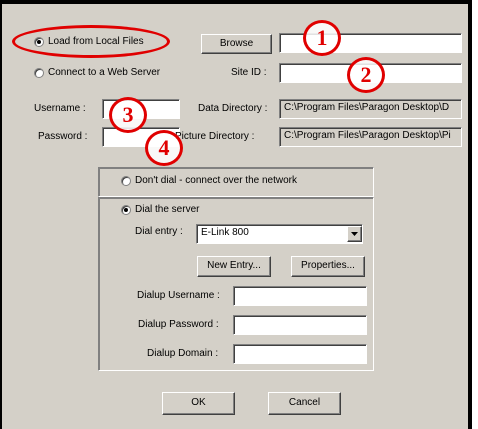 The width and height of the screenshot is (478, 429). I want to click on browse-button: Browse, so click(236, 44).